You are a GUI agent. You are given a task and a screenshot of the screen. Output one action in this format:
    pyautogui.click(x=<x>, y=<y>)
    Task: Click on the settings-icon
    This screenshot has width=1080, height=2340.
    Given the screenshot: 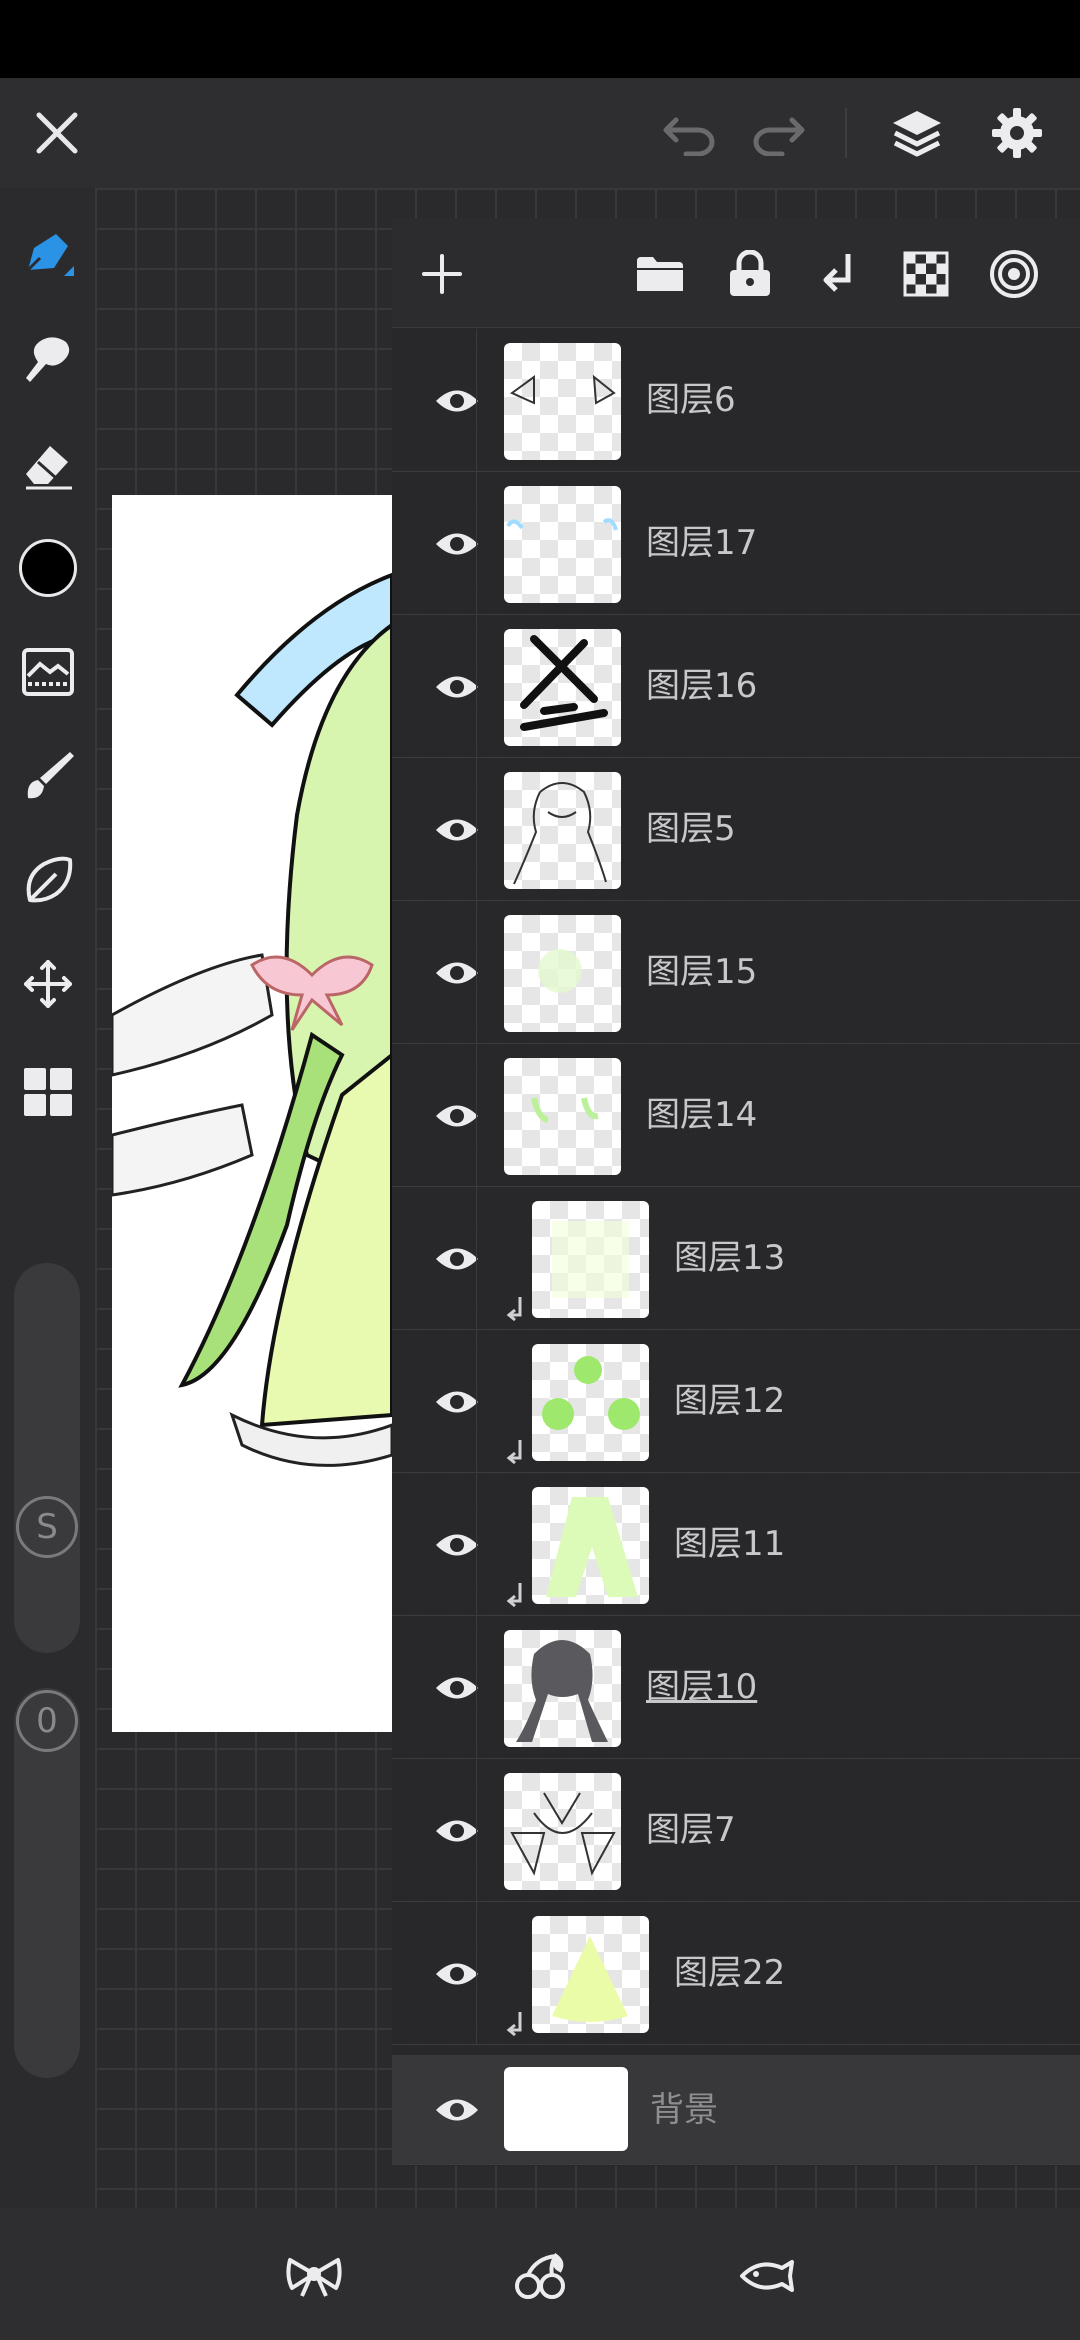 What is the action you would take?
    pyautogui.click(x=1017, y=133)
    